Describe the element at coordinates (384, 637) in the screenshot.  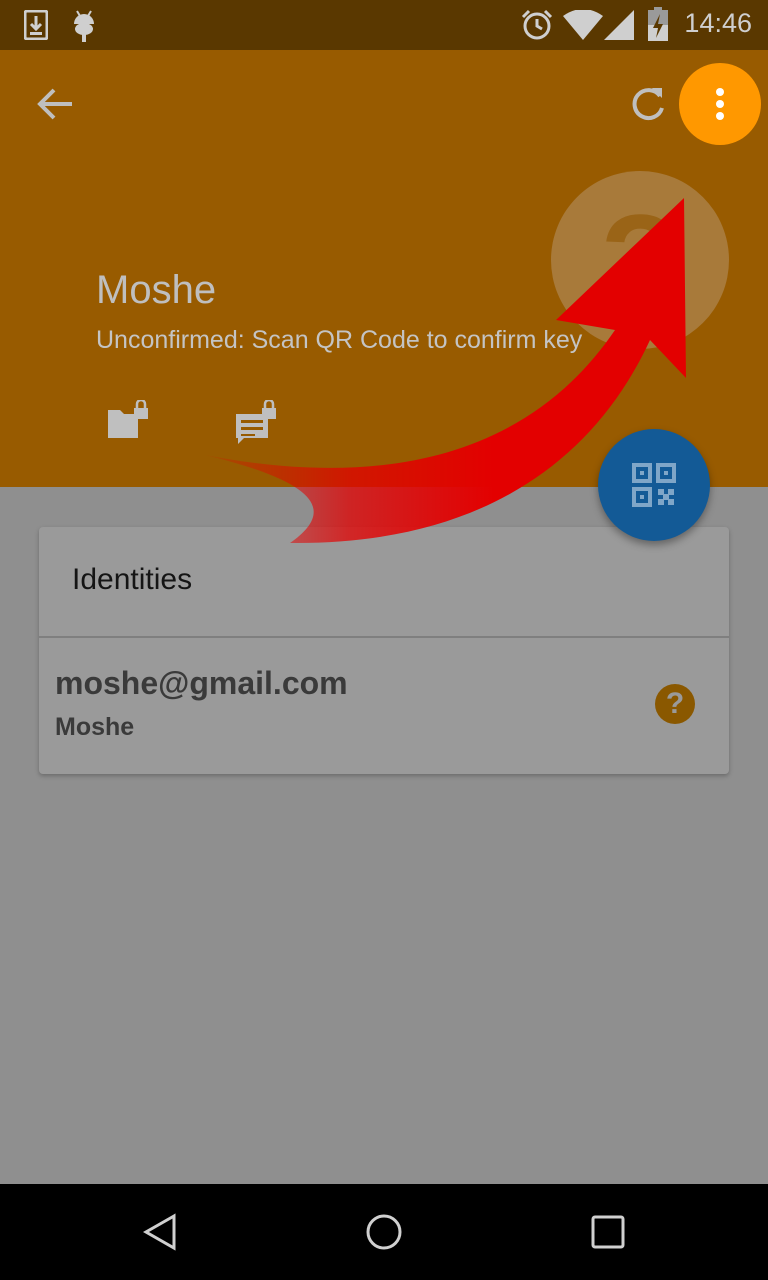
I see `divider` at that location.